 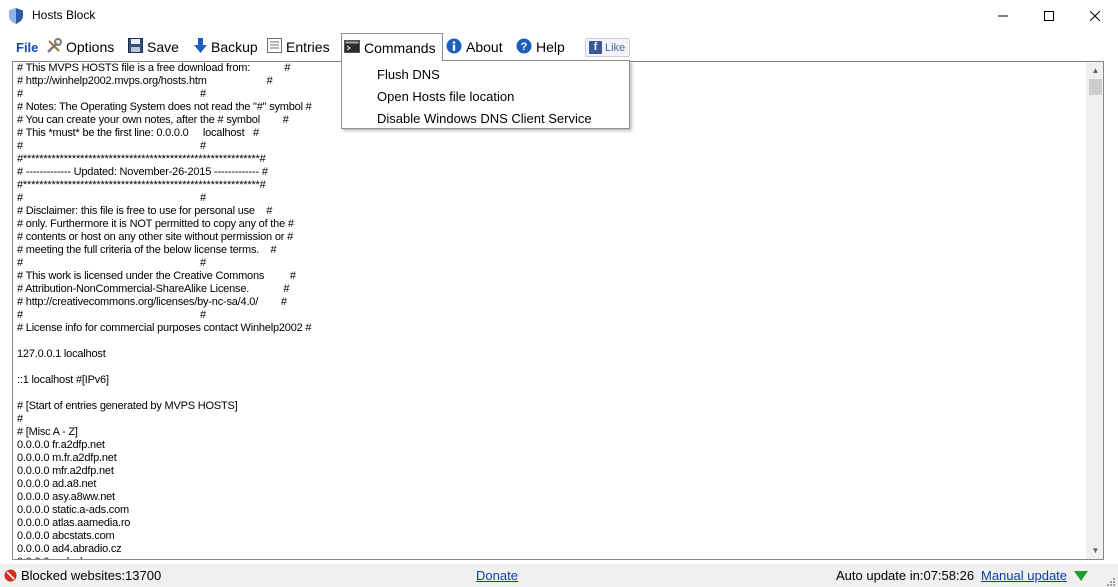 I want to click on menu-entries: Entries, so click(x=298, y=47).